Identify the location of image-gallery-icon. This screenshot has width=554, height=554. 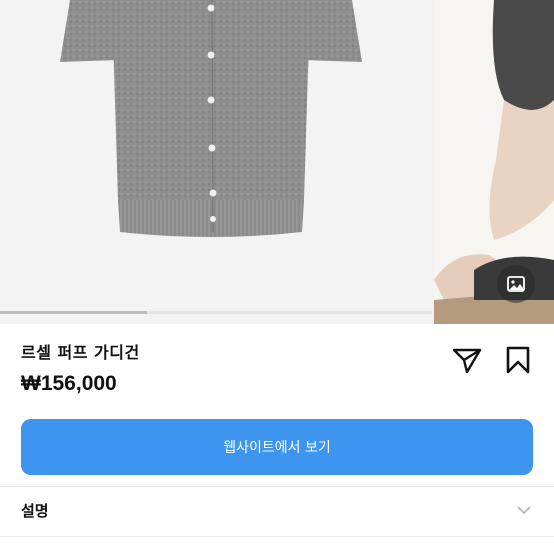
(516, 284).